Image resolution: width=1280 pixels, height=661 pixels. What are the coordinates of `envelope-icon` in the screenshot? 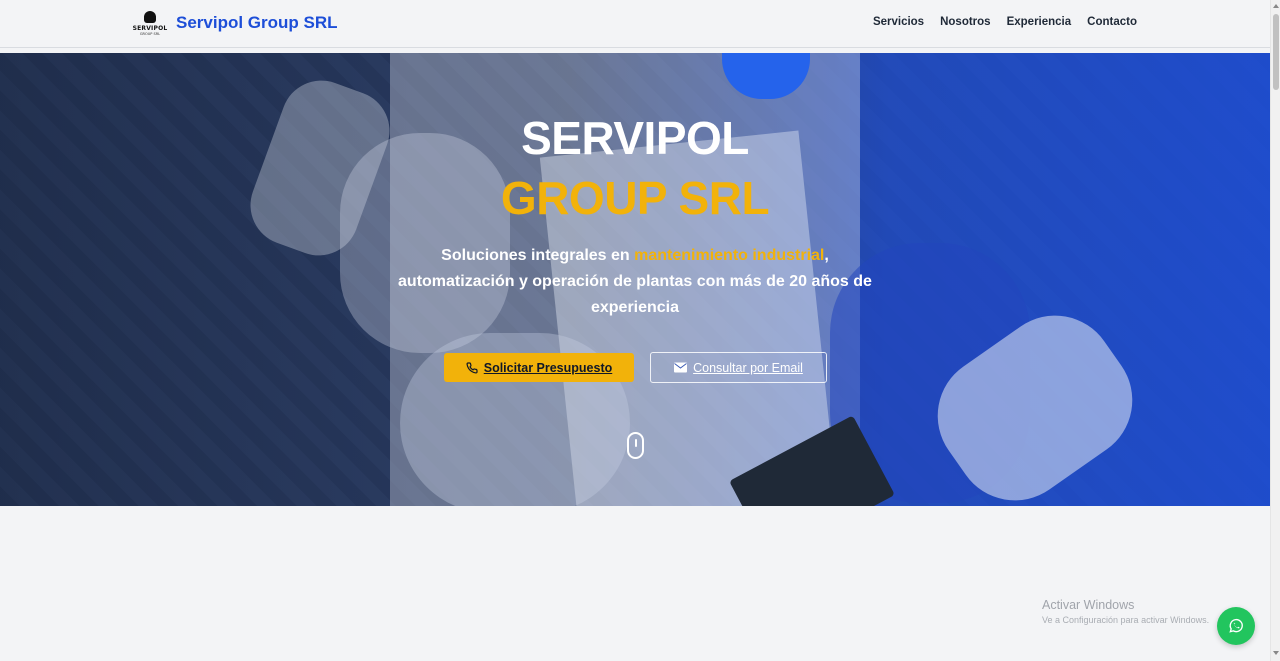 It's located at (681, 367).